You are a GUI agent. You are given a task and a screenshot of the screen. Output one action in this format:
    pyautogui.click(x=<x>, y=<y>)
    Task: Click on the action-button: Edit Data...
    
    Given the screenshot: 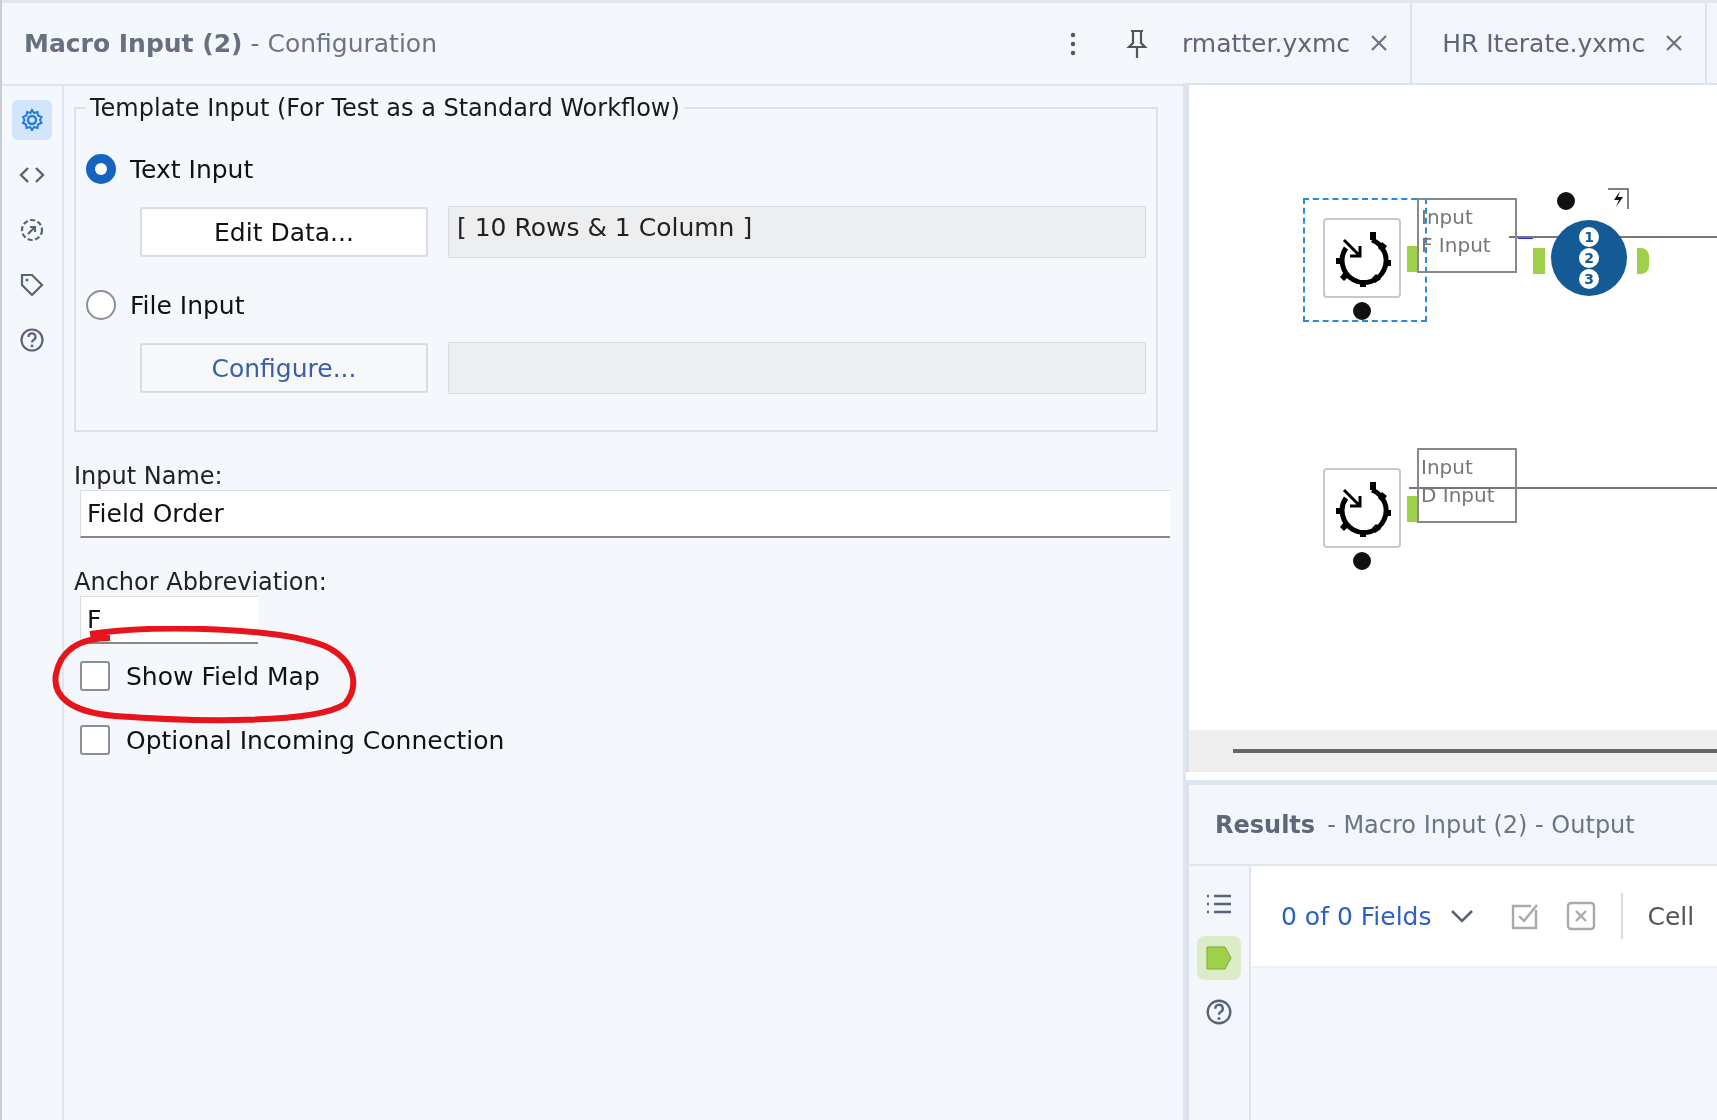 What is the action you would take?
    pyautogui.click(x=284, y=232)
    